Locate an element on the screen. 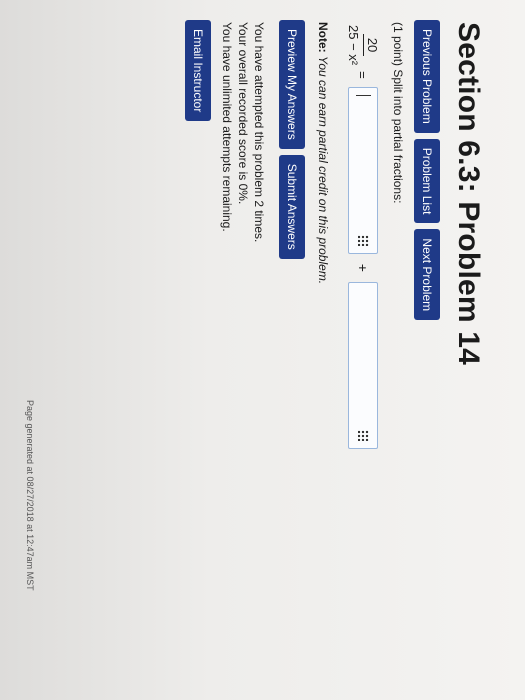 The image size is (525, 700). note-label: Note: is located at coordinates (323, 37).